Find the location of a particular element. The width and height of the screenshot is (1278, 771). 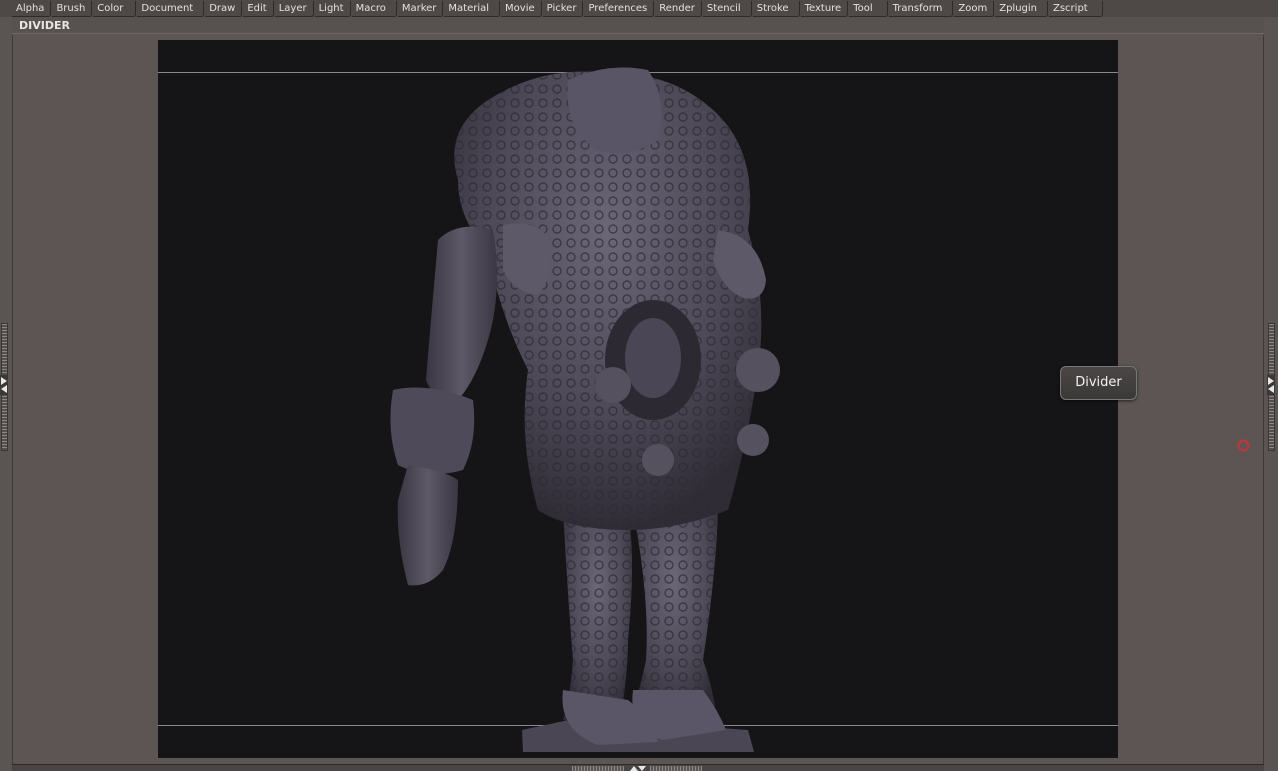

menu-texture: Texture is located at coordinates (824, 8).